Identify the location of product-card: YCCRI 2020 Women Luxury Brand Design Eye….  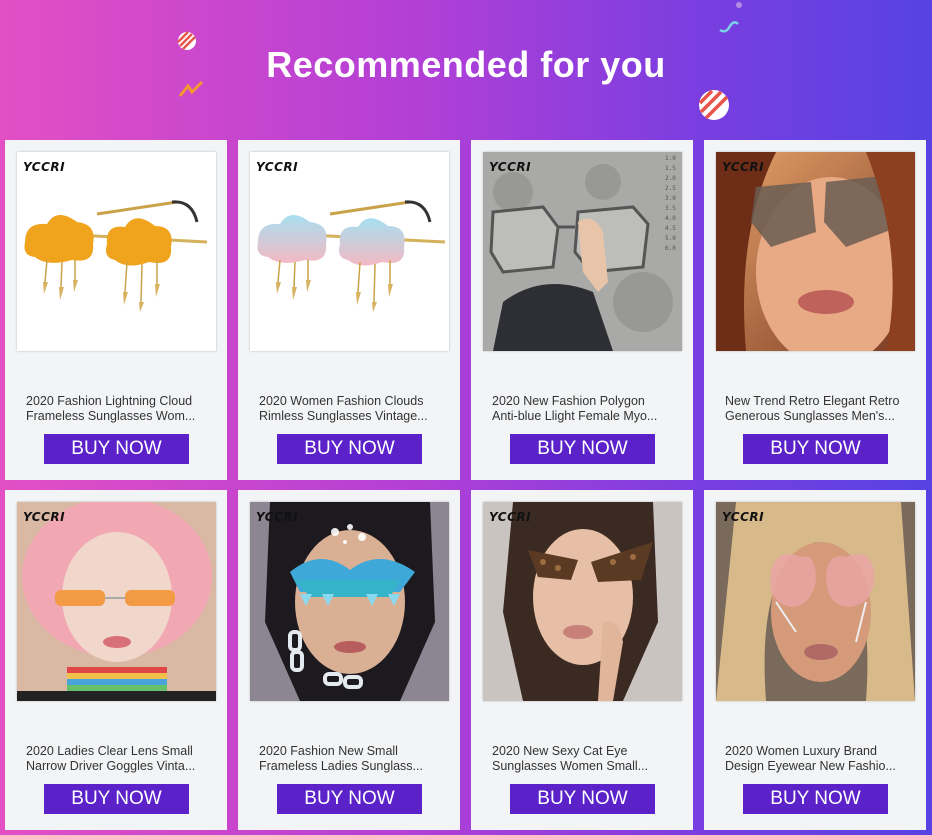
(815, 660).